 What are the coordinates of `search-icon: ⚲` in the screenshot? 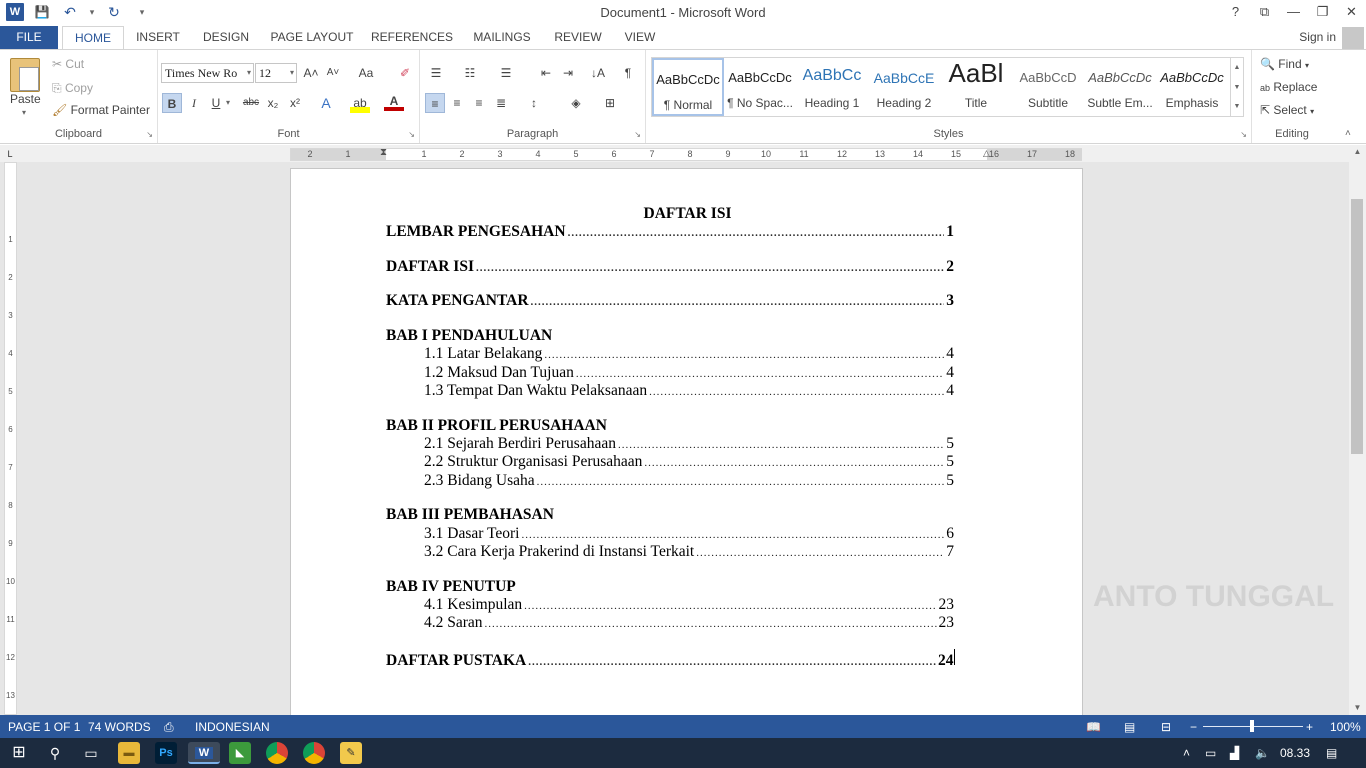 It's located at (55, 753).